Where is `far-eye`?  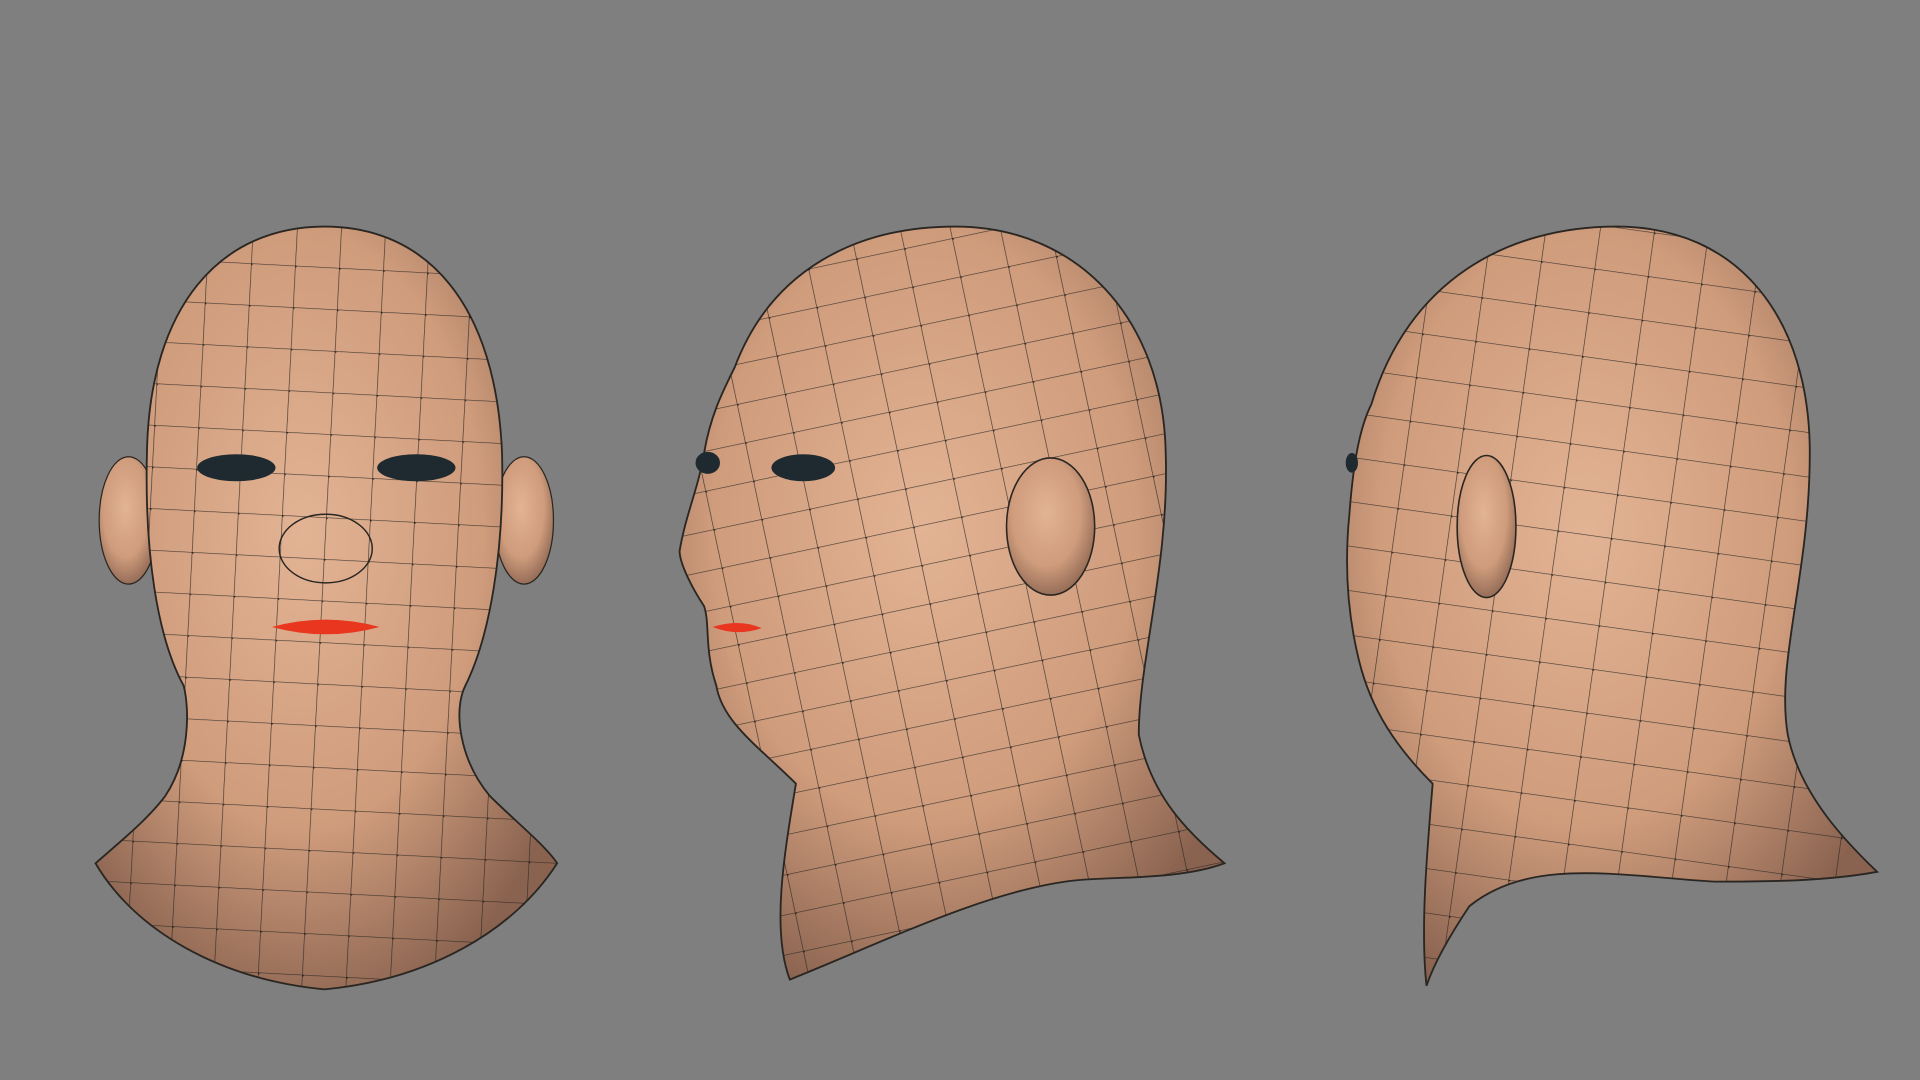 far-eye is located at coordinates (707, 462).